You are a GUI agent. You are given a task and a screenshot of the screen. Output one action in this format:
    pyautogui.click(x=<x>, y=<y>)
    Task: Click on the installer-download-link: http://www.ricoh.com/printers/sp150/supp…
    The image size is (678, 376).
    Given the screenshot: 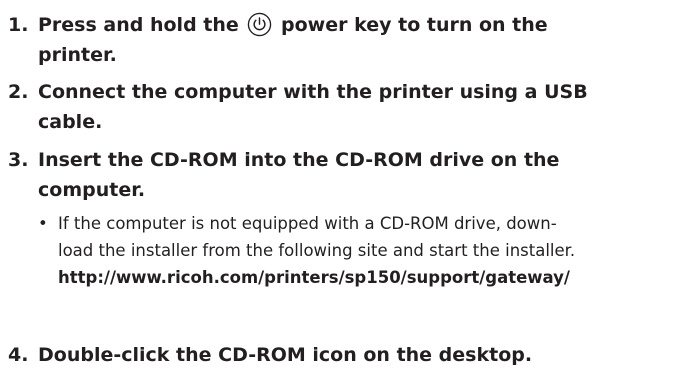 What is the action you would take?
    pyautogui.click(x=358, y=277)
    